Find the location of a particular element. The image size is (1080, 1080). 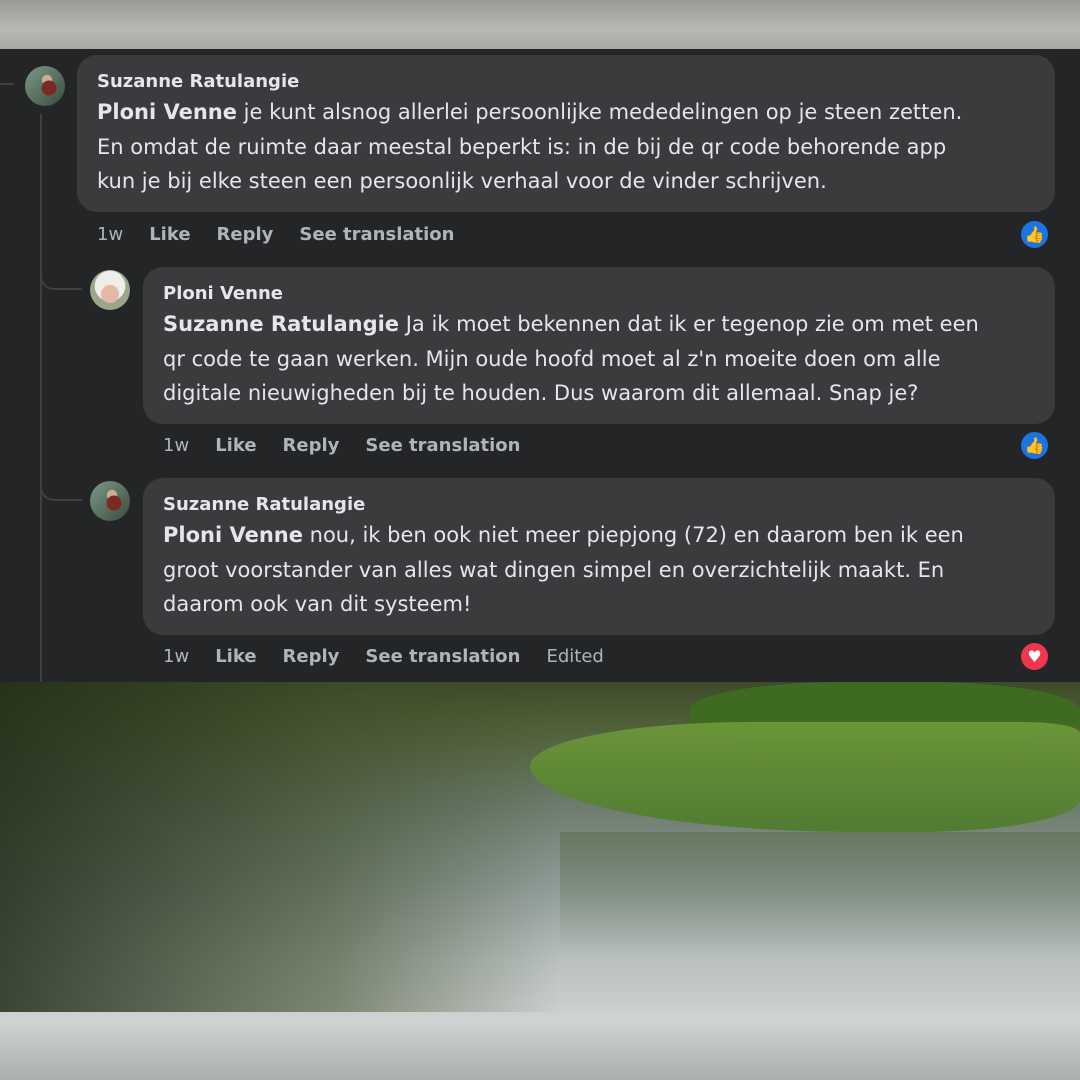

comment-author: Ploni Venne is located at coordinates (599, 294).